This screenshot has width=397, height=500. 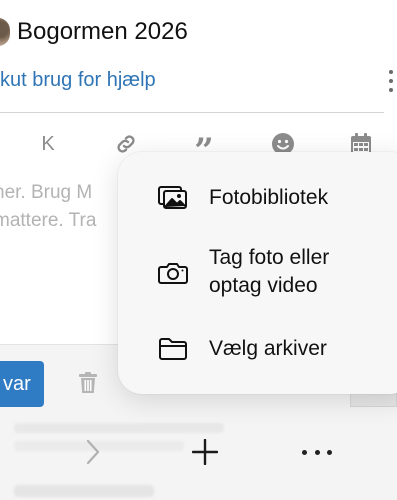 What do you see at coordinates (22, 384) in the screenshot?
I see `send-button: var` at bounding box center [22, 384].